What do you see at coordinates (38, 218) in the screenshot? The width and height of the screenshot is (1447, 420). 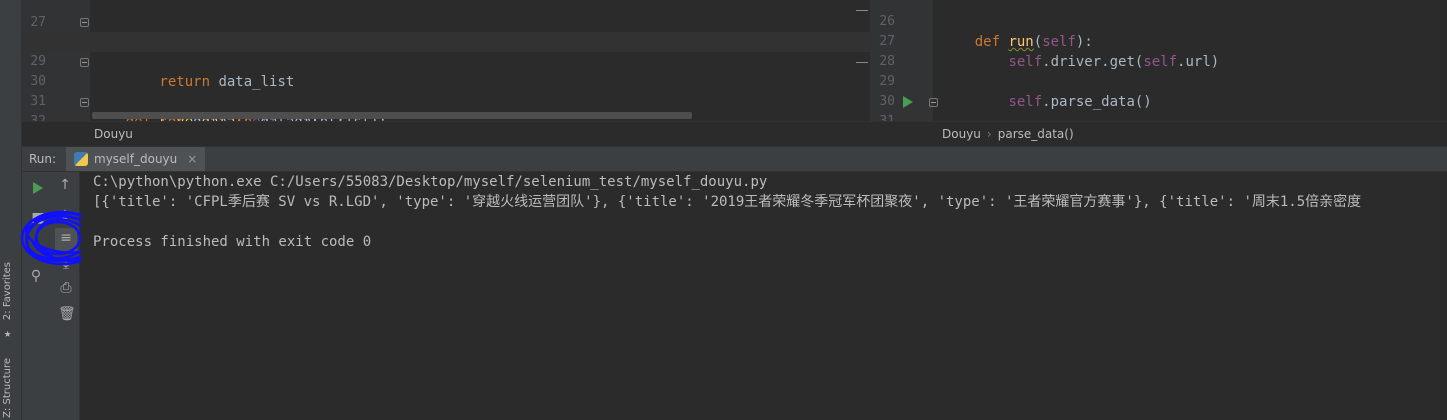 I see `stop-icon: ■` at bounding box center [38, 218].